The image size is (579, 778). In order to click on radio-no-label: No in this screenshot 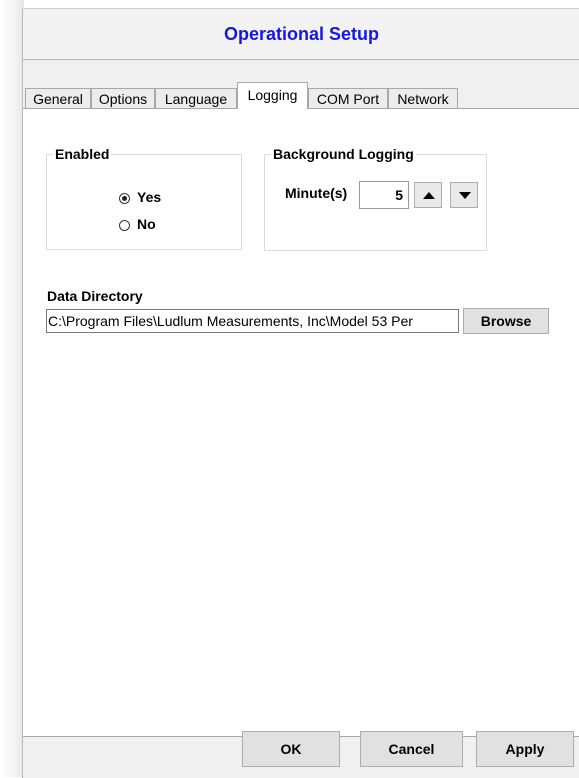, I will do `click(146, 224)`.